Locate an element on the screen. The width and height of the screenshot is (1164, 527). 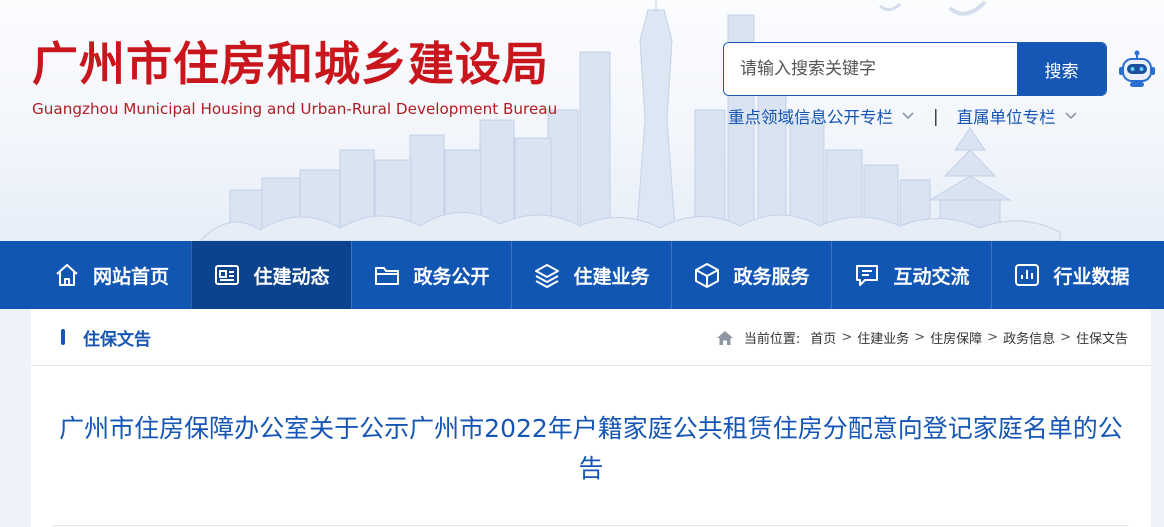
quicklink-label: 直属单位专栏 is located at coordinates (1006, 117).